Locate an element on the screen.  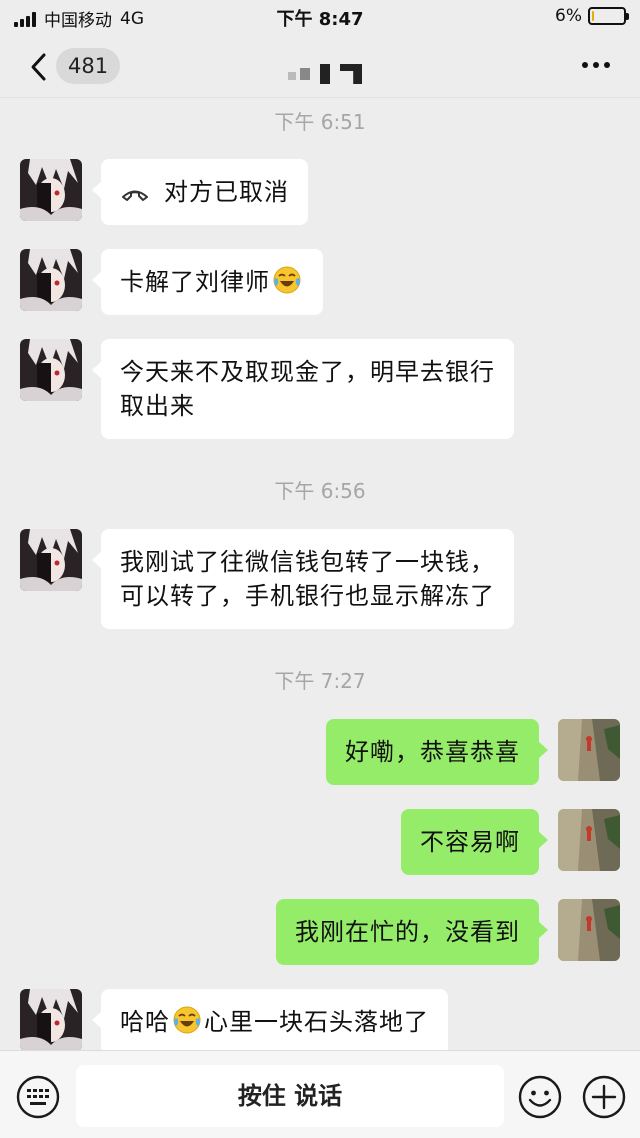
emoji-icon is located at coordinates (540, 1097).